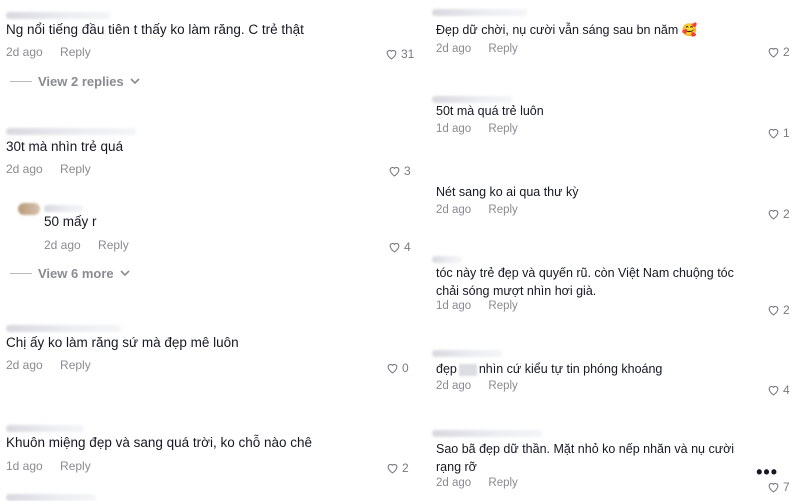  What do you see at coordinates (29, 209) in the screenshot?
I see `avatar` at bounding box center [29, 209].